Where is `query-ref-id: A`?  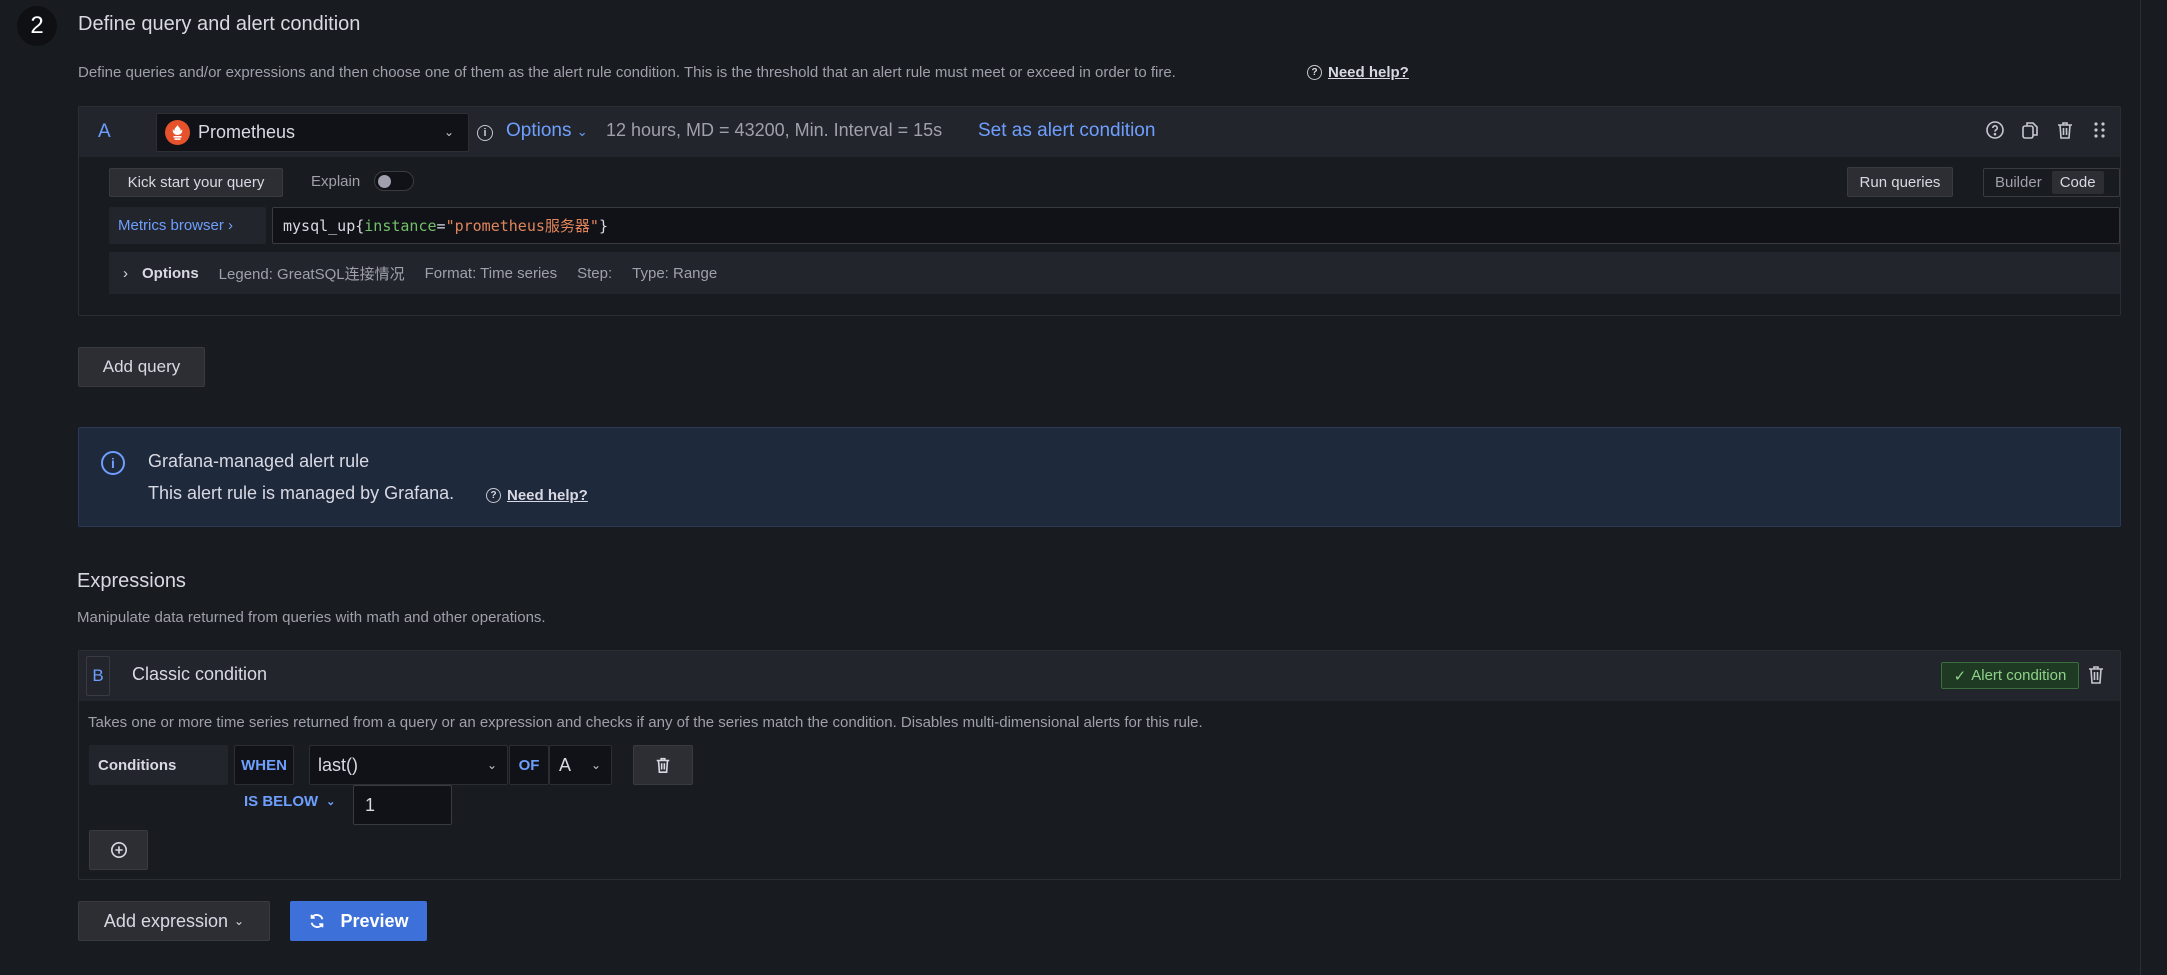 query-ref-id: A is located at coordinates (104, 132).